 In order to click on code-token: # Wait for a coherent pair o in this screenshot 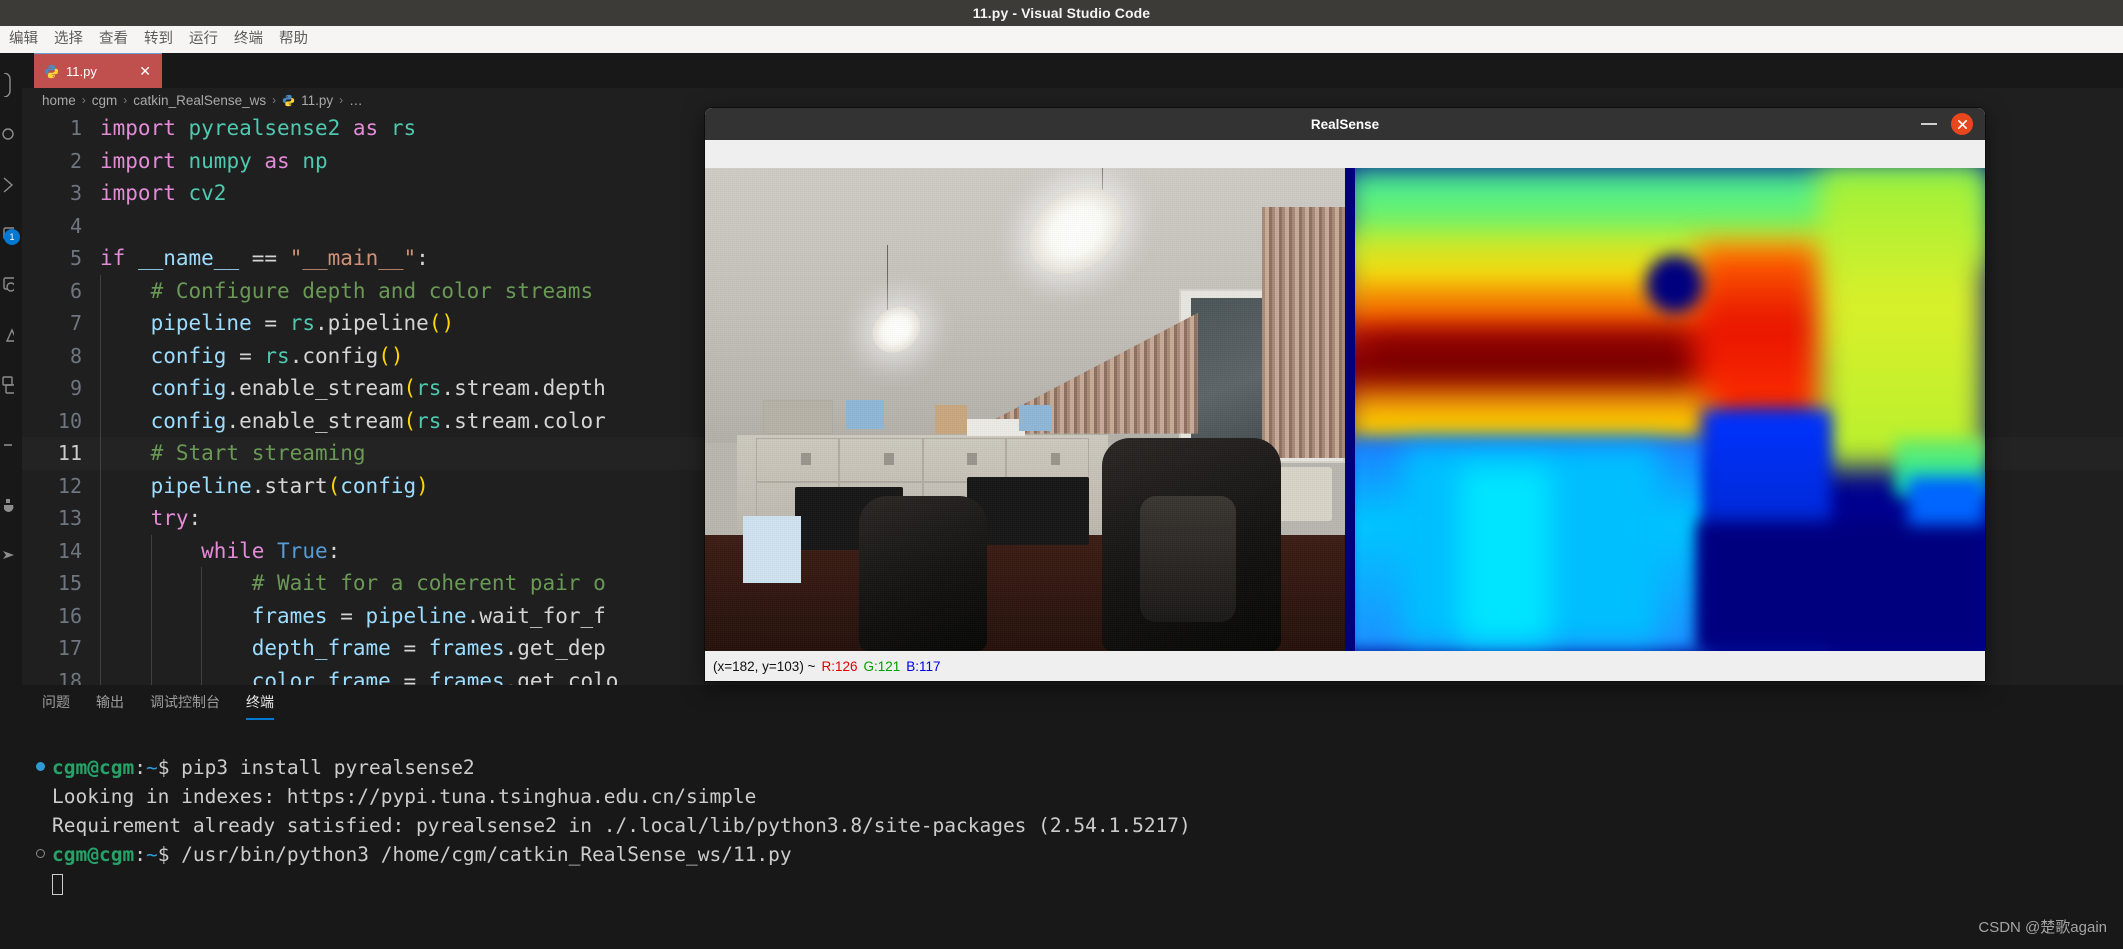, I will do `click(428, 583)`.